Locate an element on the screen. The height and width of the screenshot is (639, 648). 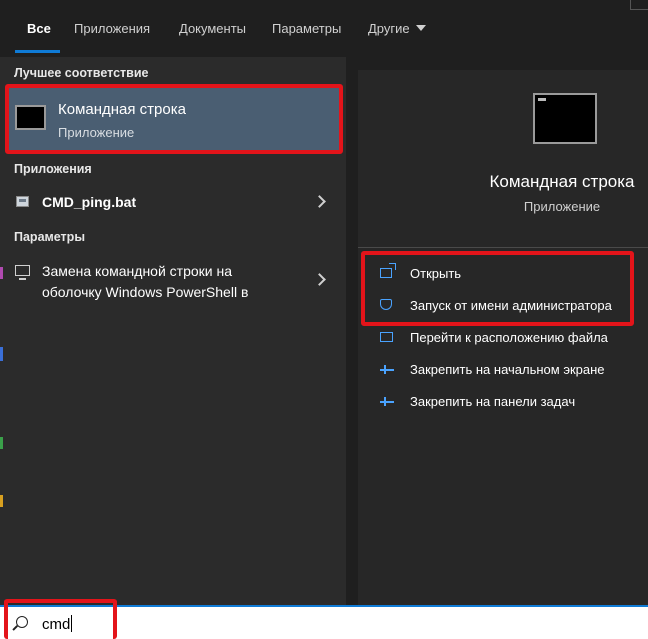
action-run-as-admin: Запуск от имени администратора is located at coordinates (510, 306).